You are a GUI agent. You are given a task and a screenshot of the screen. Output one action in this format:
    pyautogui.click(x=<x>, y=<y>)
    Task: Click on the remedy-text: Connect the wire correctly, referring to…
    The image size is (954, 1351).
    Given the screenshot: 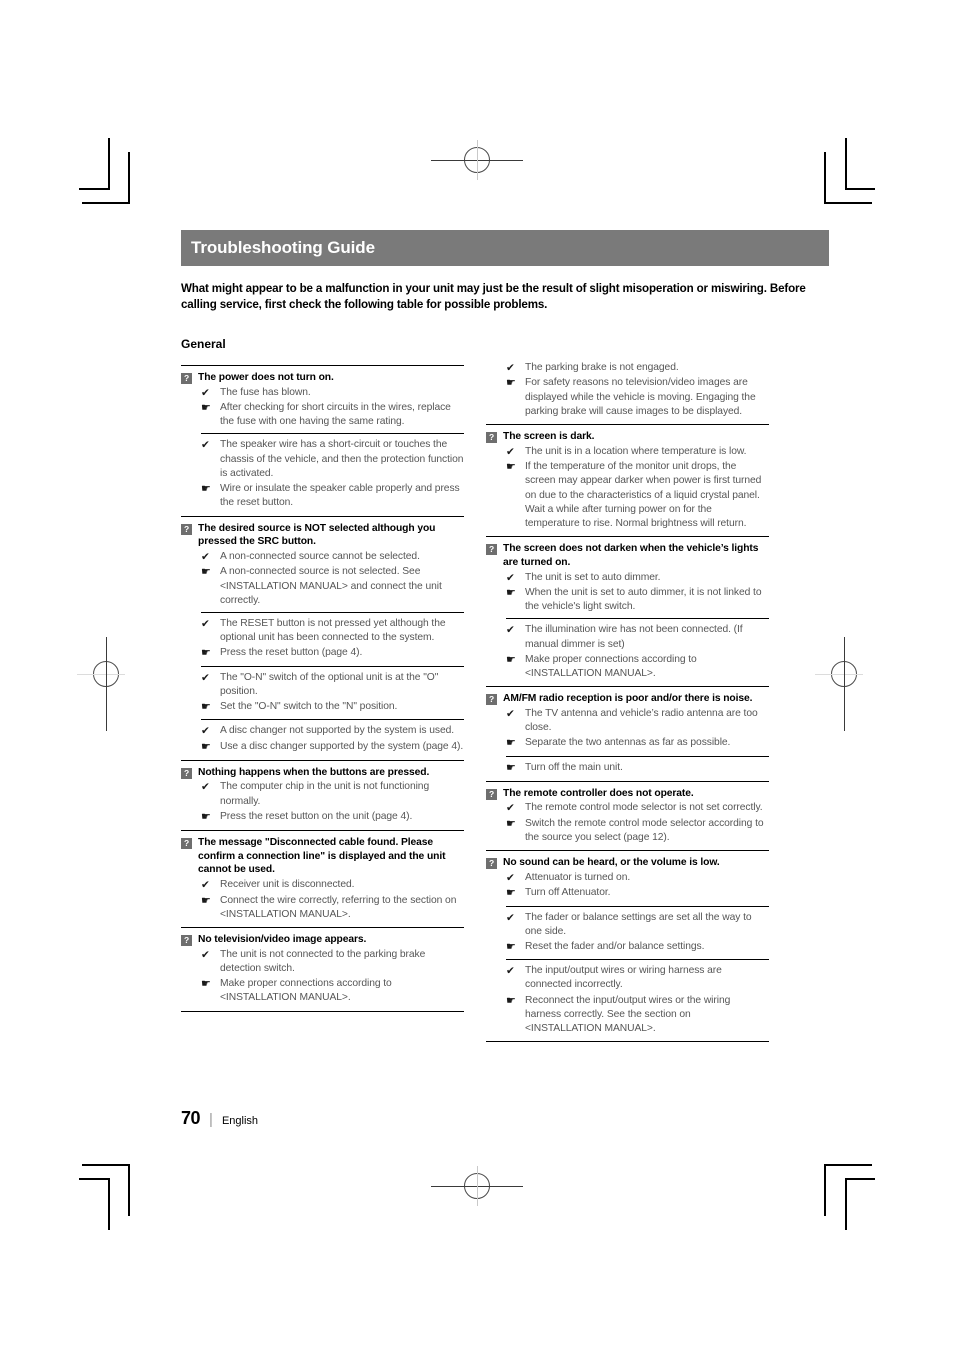 What is the action you would take?
    pyautogui.click(x=338, y=907)
    